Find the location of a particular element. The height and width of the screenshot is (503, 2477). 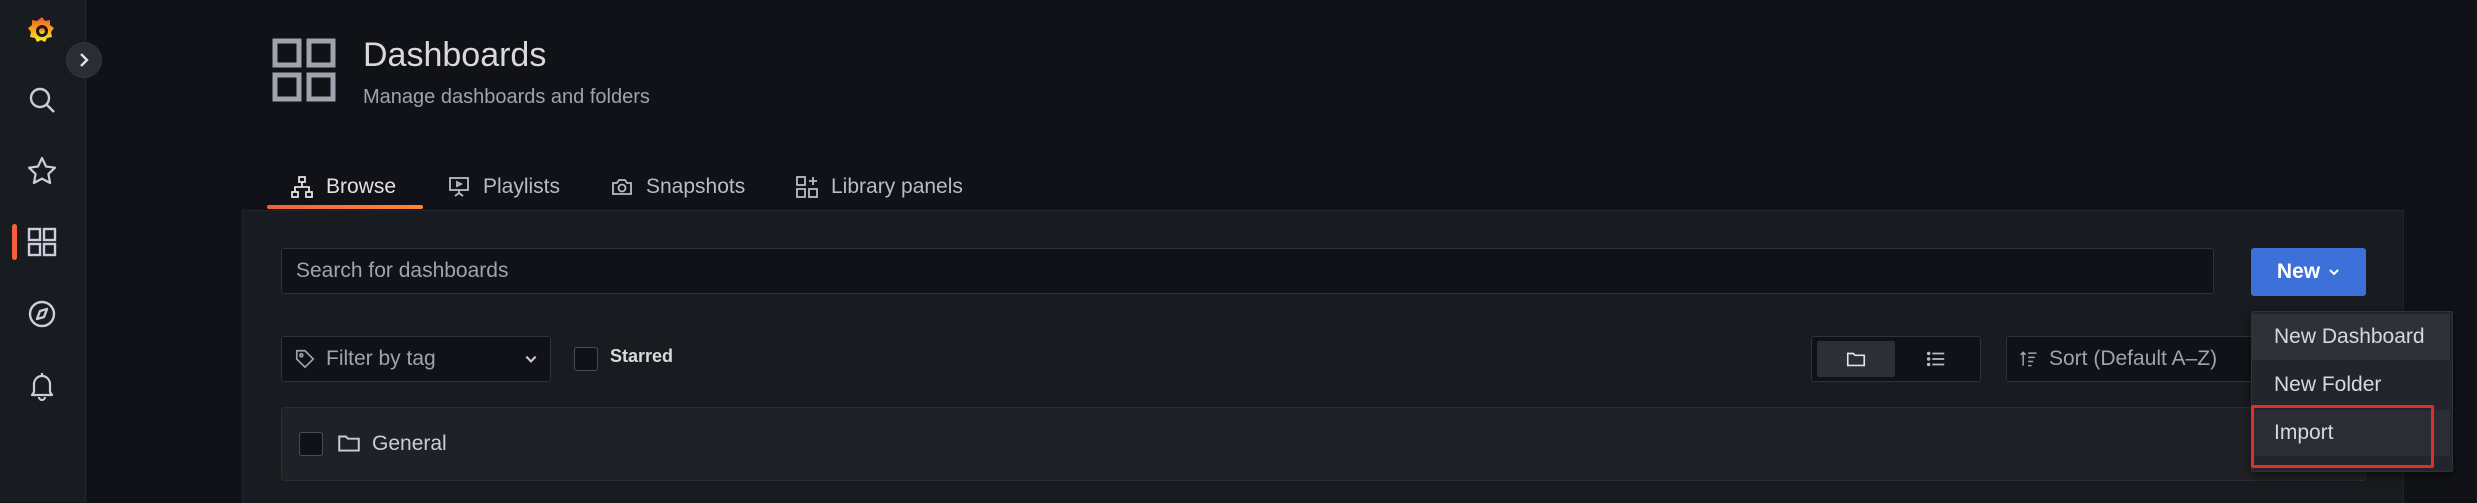

chevron-right-icon is located at coordinates (84, 60).